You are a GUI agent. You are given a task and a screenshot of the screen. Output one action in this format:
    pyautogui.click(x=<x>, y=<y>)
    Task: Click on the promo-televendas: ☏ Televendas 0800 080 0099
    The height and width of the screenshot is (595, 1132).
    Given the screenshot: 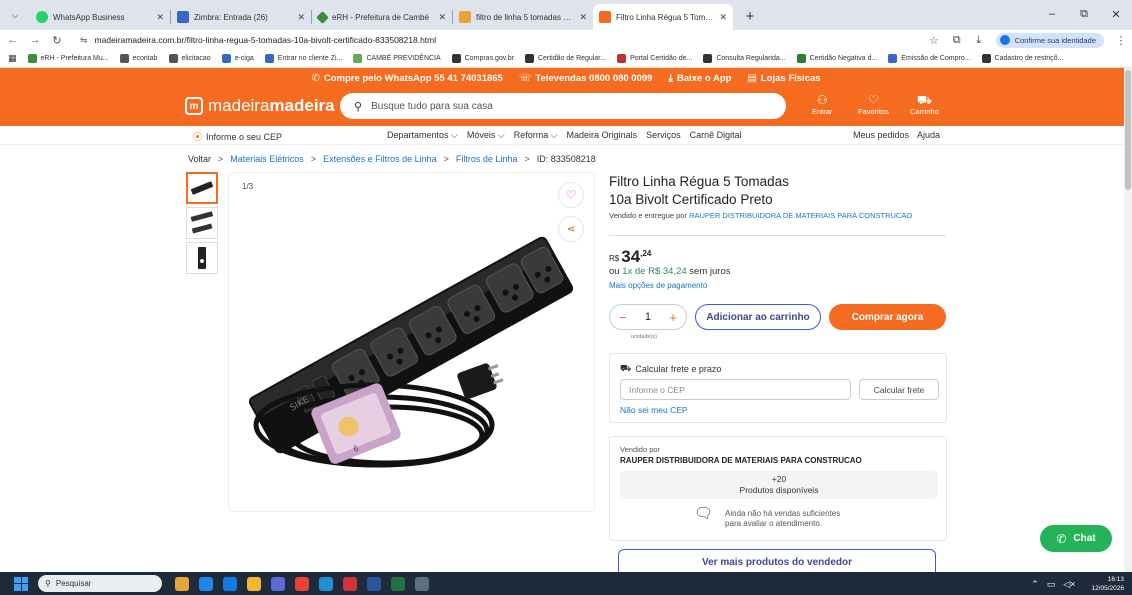 What is the action you would take?
    pyautogui.click(x=586, y=78)
    